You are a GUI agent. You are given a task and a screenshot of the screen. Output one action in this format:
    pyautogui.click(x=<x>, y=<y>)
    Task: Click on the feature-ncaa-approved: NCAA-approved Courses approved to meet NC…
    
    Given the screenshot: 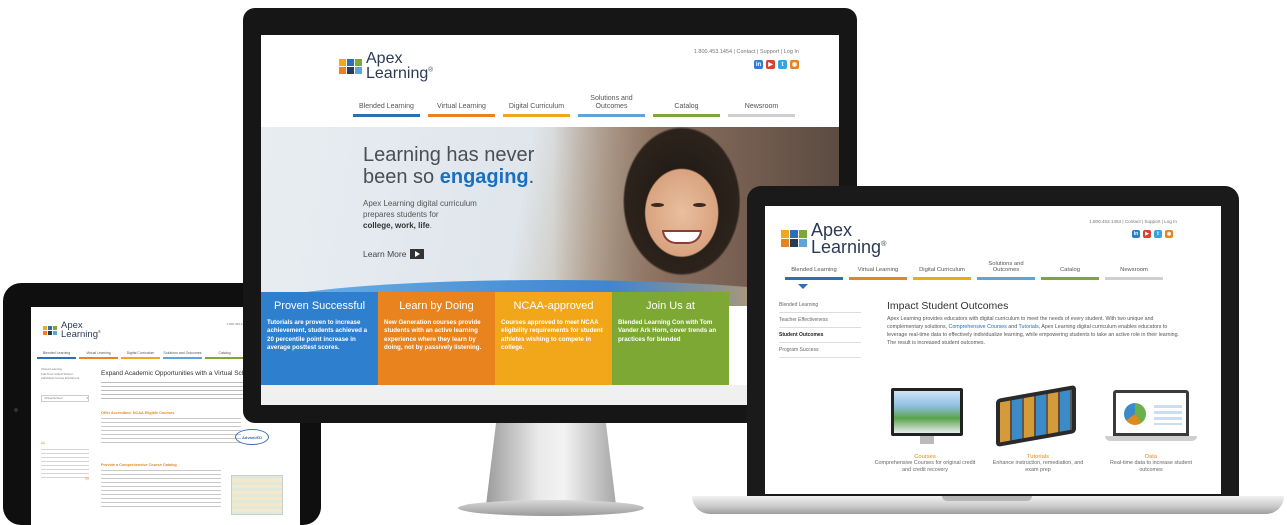 What is the action you would take?
    pyautogui.click(x=553, y=338)
    